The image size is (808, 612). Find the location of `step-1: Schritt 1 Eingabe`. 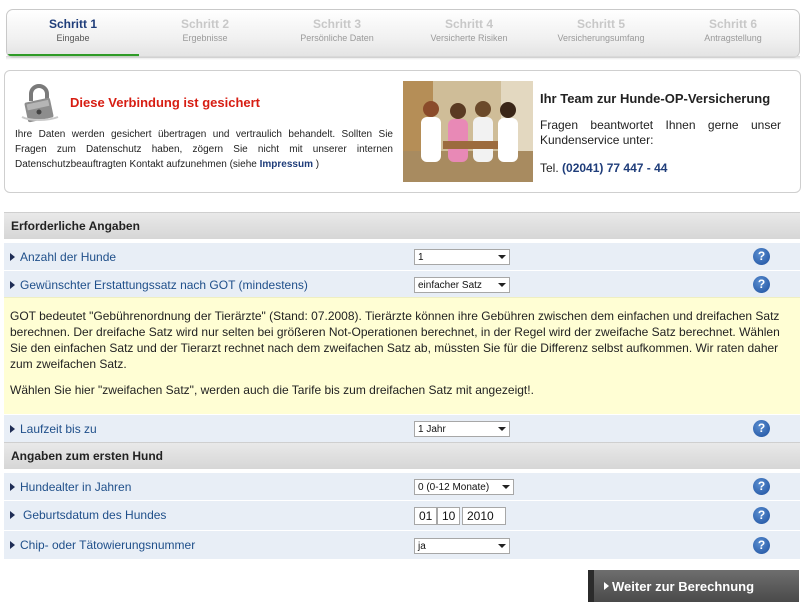

step-1: Schritt 1 Eingabe is located at coordinates (73, 33).